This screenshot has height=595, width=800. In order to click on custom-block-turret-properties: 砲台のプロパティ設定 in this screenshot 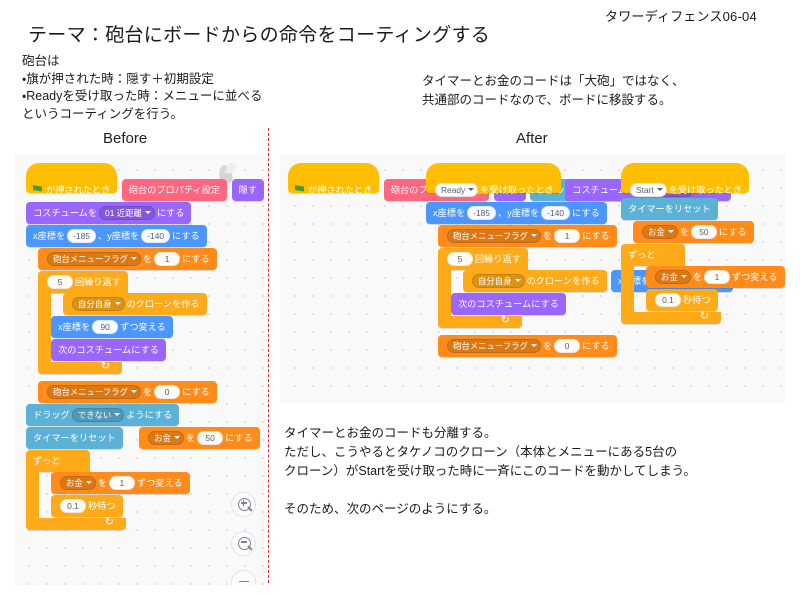, I will do `click(174, 190)`.